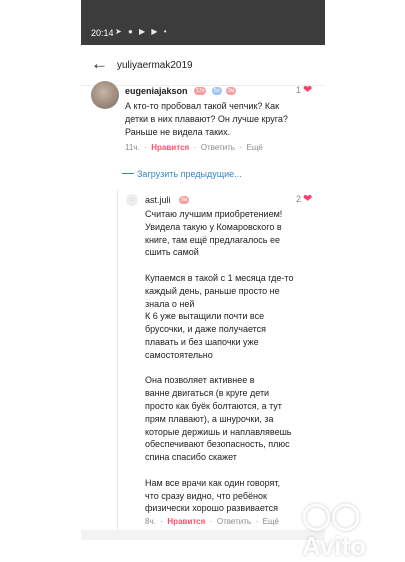  Describe the element at coordinates (203, 22) in the screenshot. I see `status-bar: 20:14 ➤ ● ▶ ▶ •` at that location.